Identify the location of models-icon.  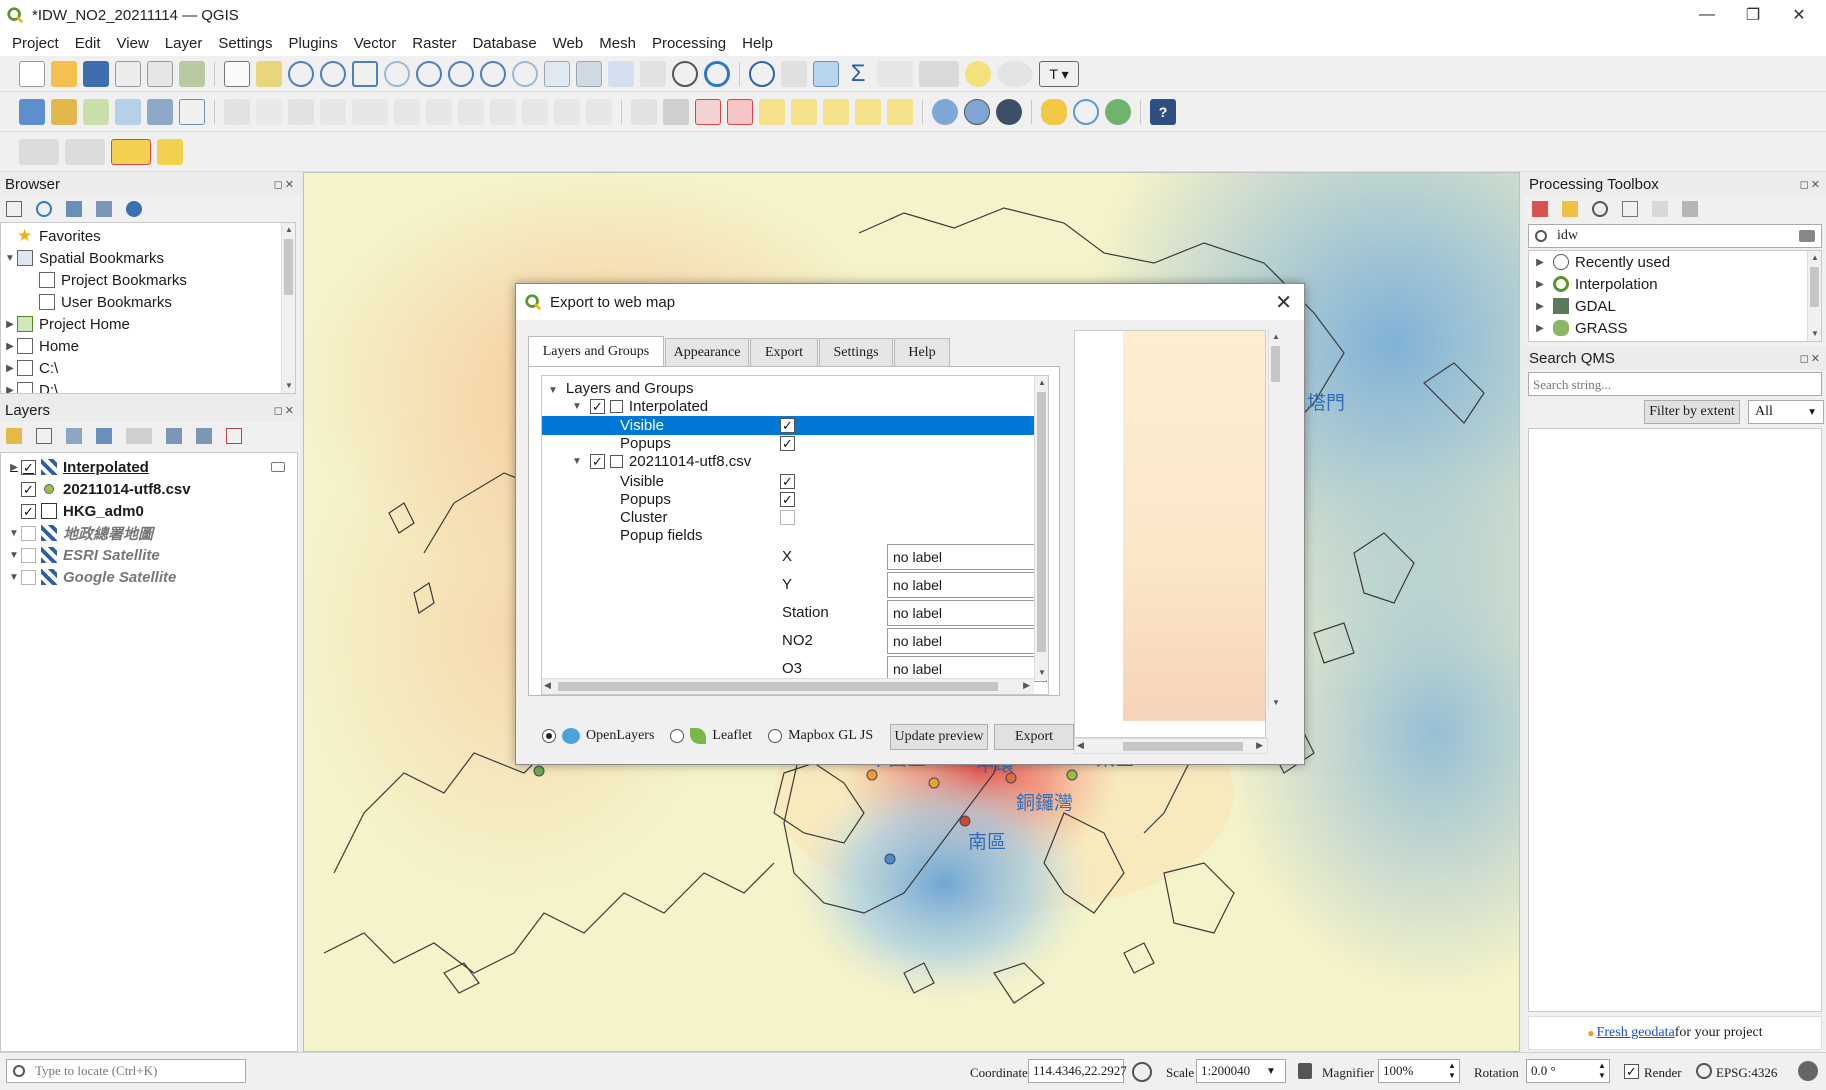
(1540, 209).